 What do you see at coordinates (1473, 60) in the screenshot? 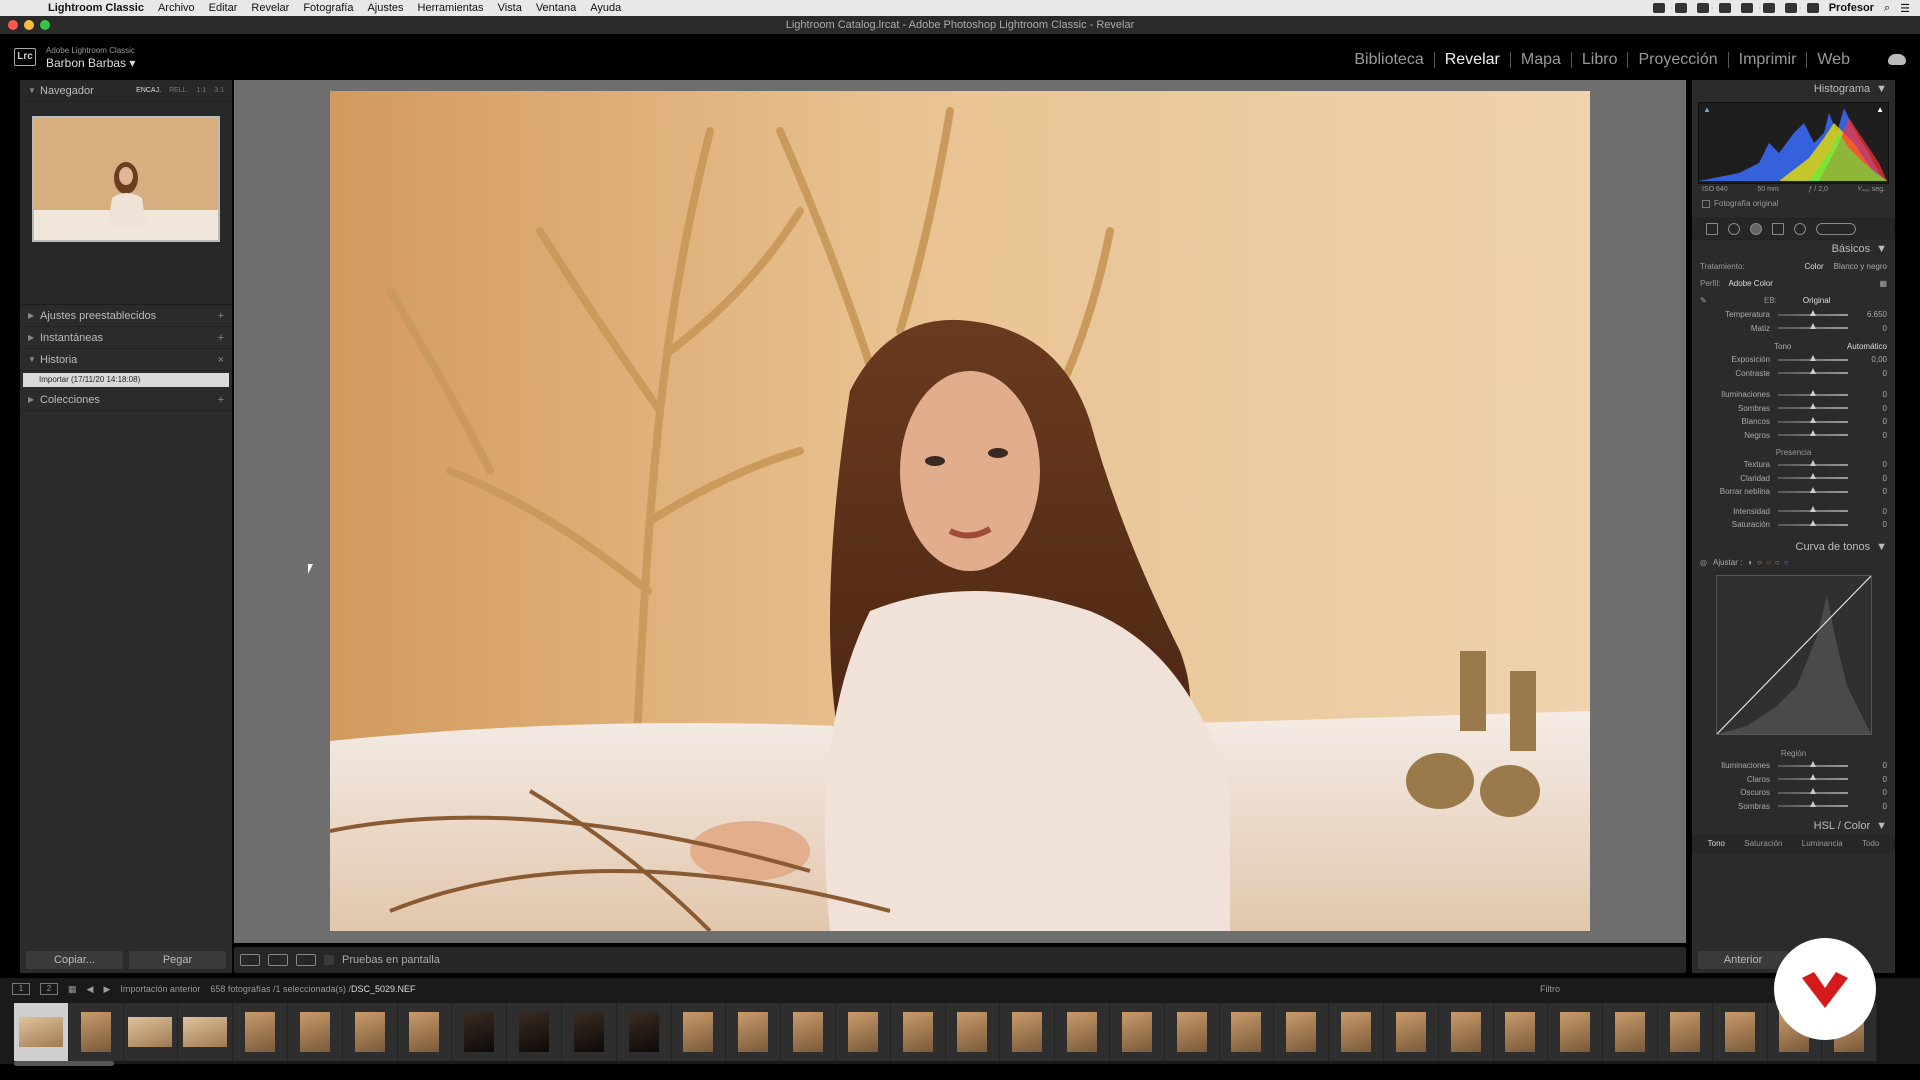
I see `module-revelar: Revelar` at bounding box center [1473, 60].